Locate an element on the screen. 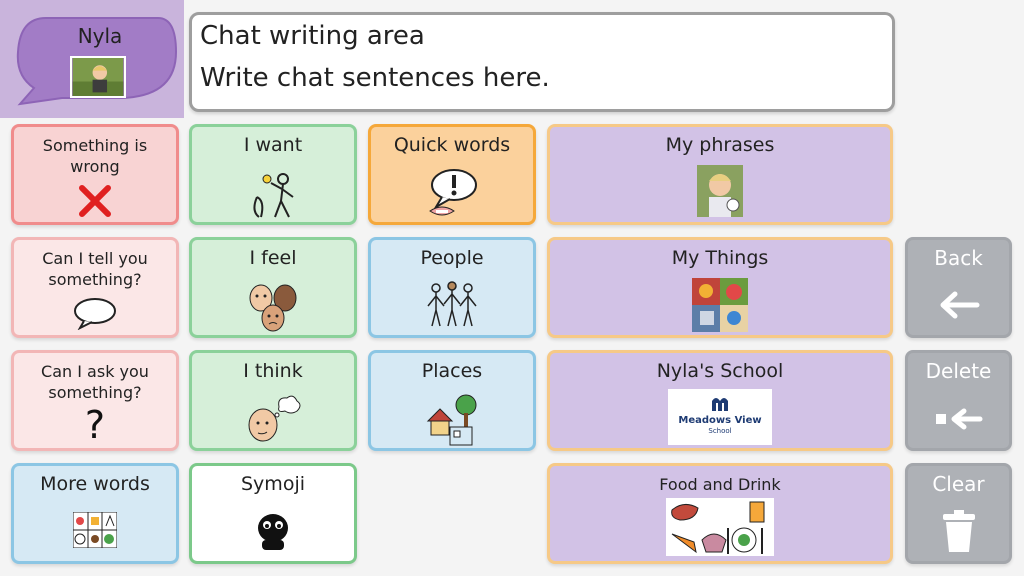  tile-places: Places is located at coordinates (452, 400).